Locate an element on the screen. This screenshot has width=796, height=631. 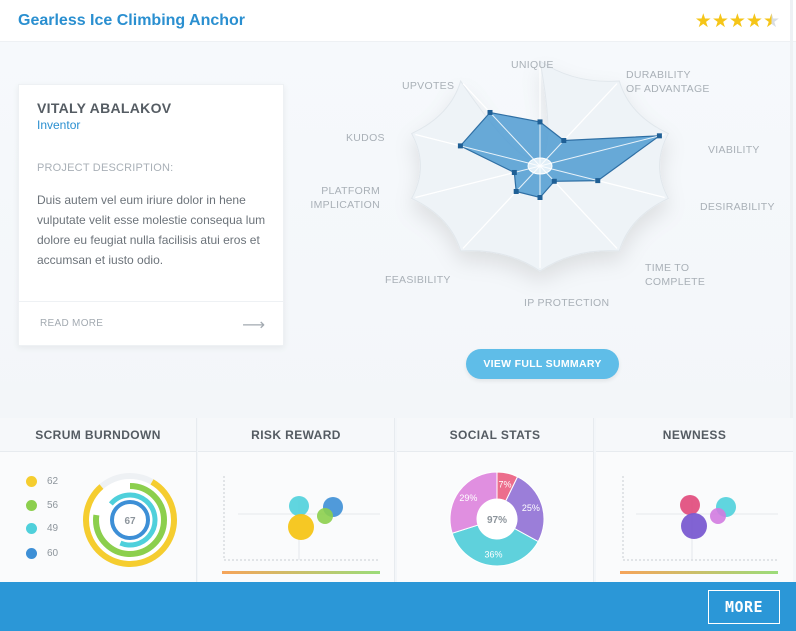
scrum-burndown-widget: SCRUM BURNDOWN 62 56 49 60 67 is located at coordinates (98, 500).